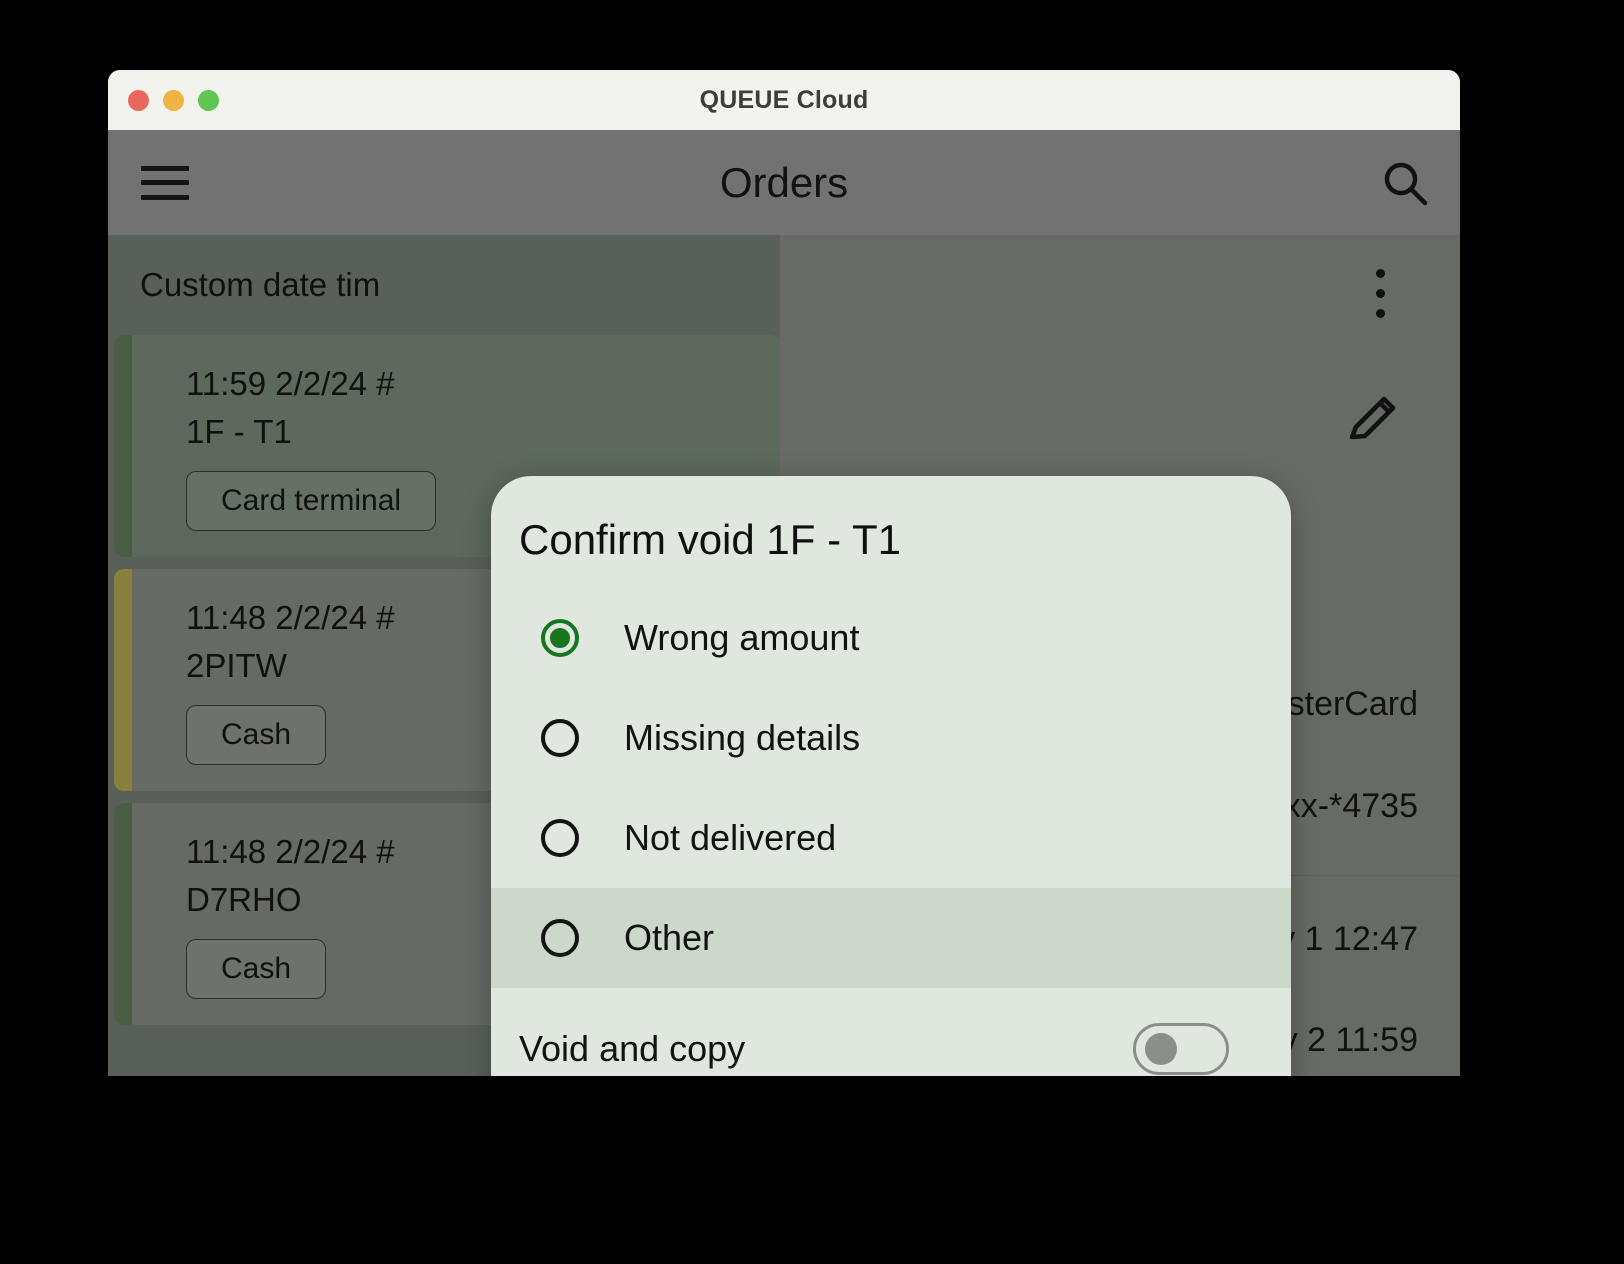  I want to click on void-and-copy-row: Void and copy, so click(891, 1035).